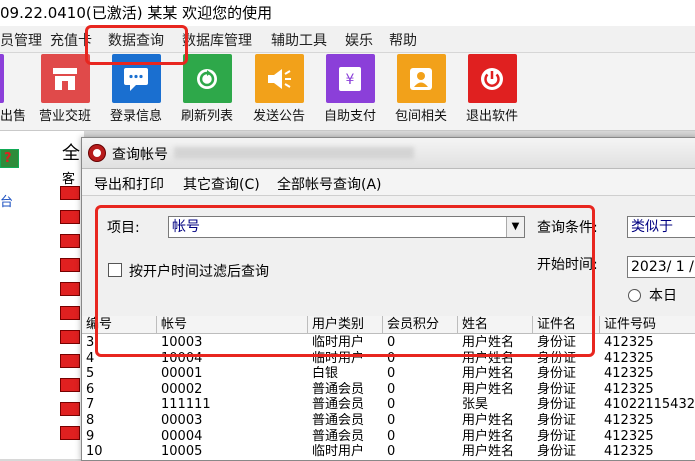 The height and width of the screenshot is (461, 695). Describe the element at coordinates (69, 179) in the screenshot. I see `mid-subheader: 客` at that location.